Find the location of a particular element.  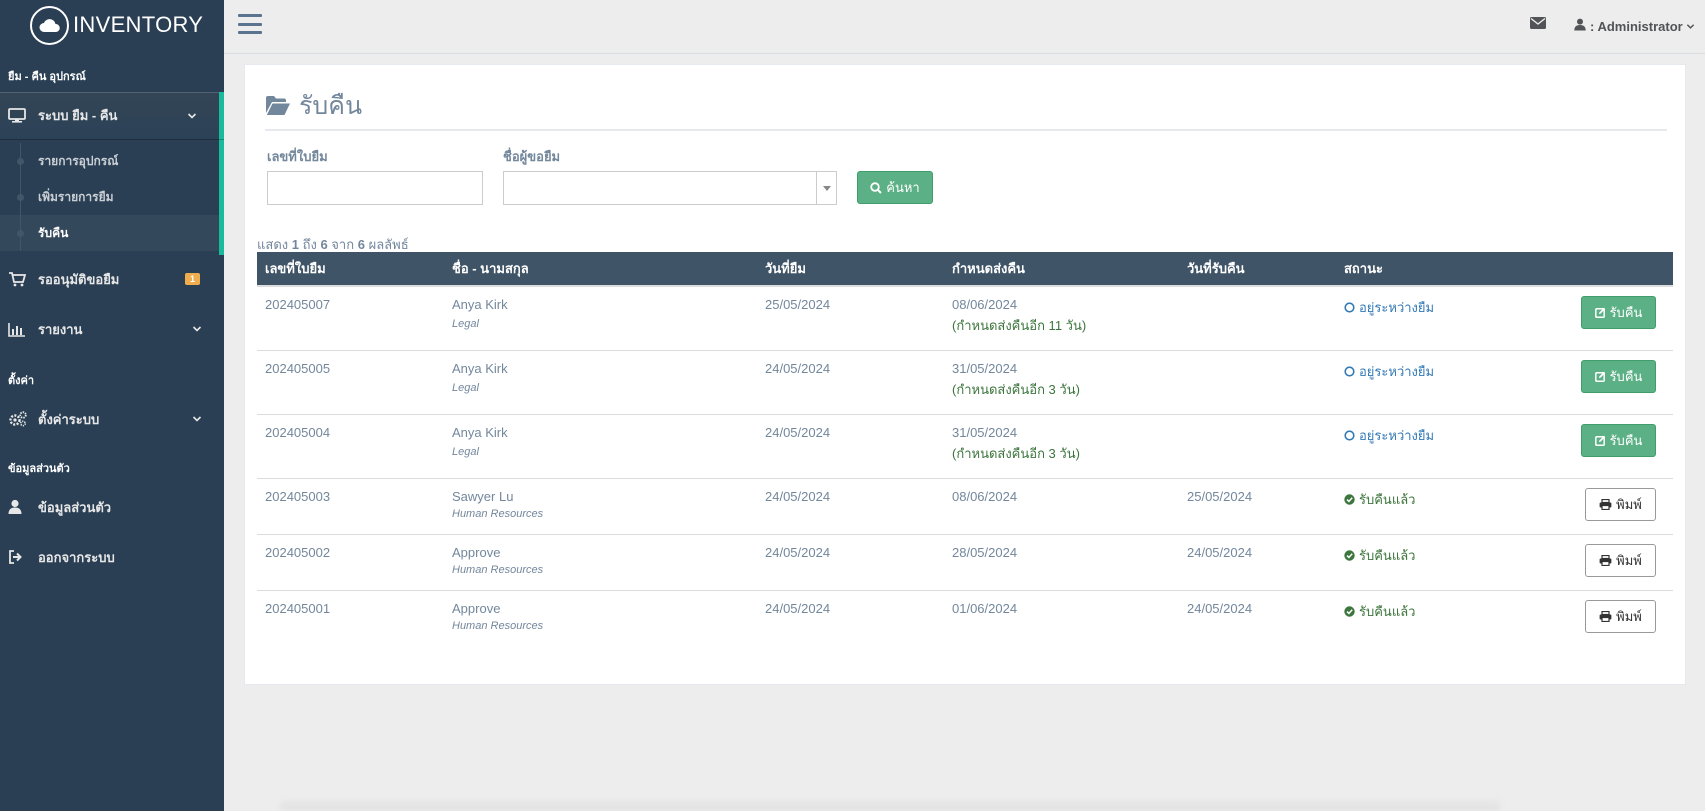

user-menu: : Administrator is located at coordinates (1634, 26).